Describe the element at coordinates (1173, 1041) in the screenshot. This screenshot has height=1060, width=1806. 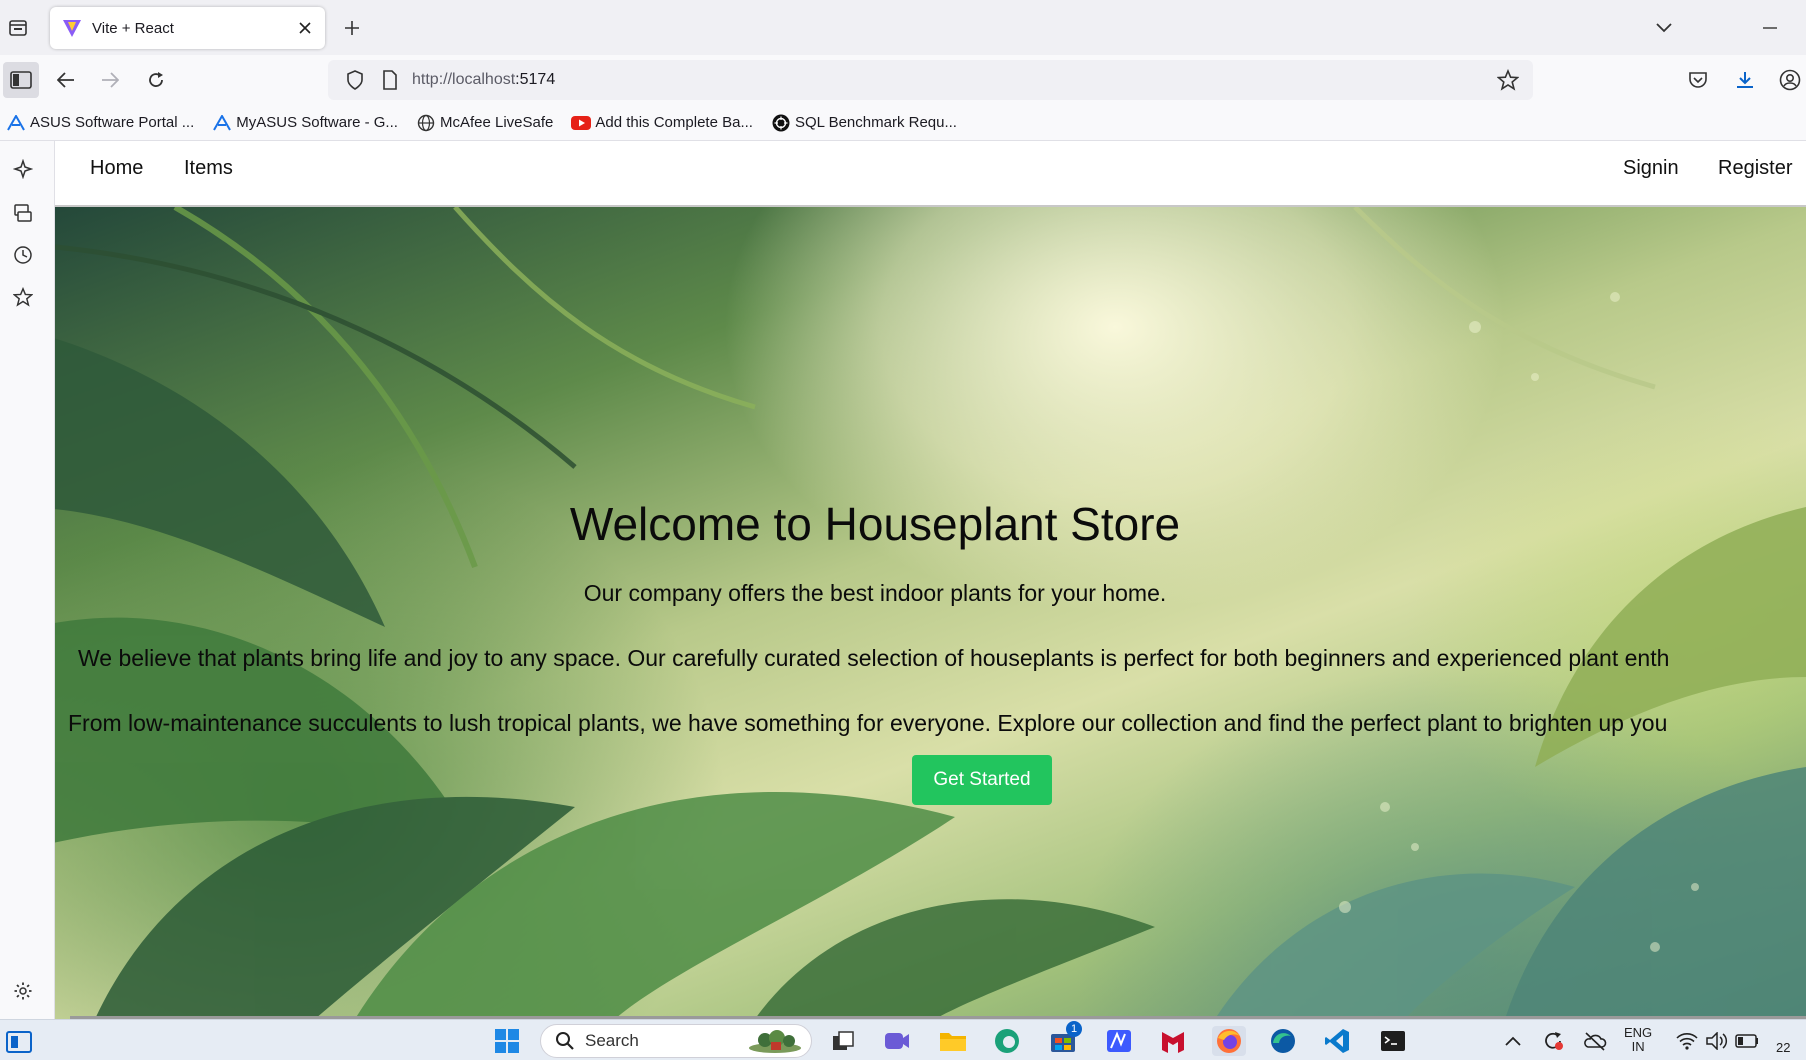
I see `mcafee-icon` at that location.